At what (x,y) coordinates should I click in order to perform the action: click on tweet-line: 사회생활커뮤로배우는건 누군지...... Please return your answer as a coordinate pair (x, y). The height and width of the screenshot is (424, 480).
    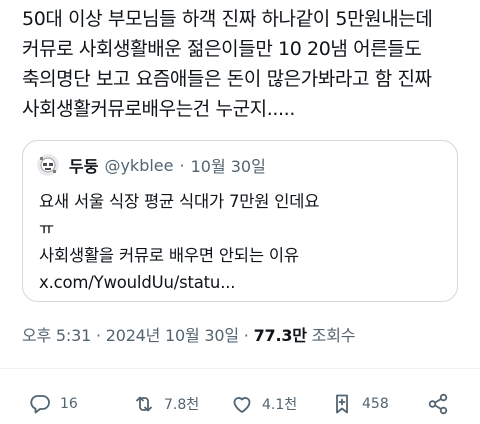
    Looking at the image, I should click on (158, 109).